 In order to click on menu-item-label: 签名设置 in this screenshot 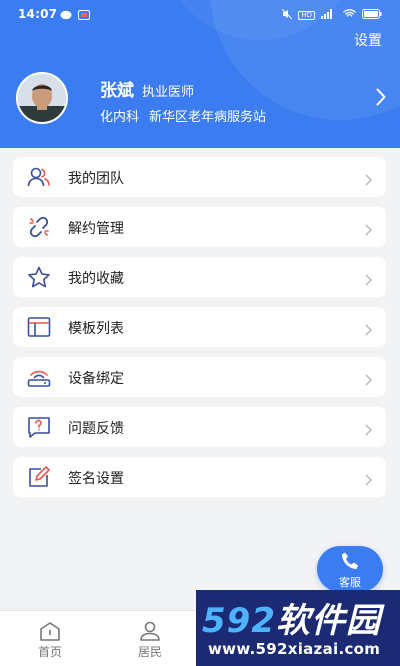, I will do `click(96, 479)`.